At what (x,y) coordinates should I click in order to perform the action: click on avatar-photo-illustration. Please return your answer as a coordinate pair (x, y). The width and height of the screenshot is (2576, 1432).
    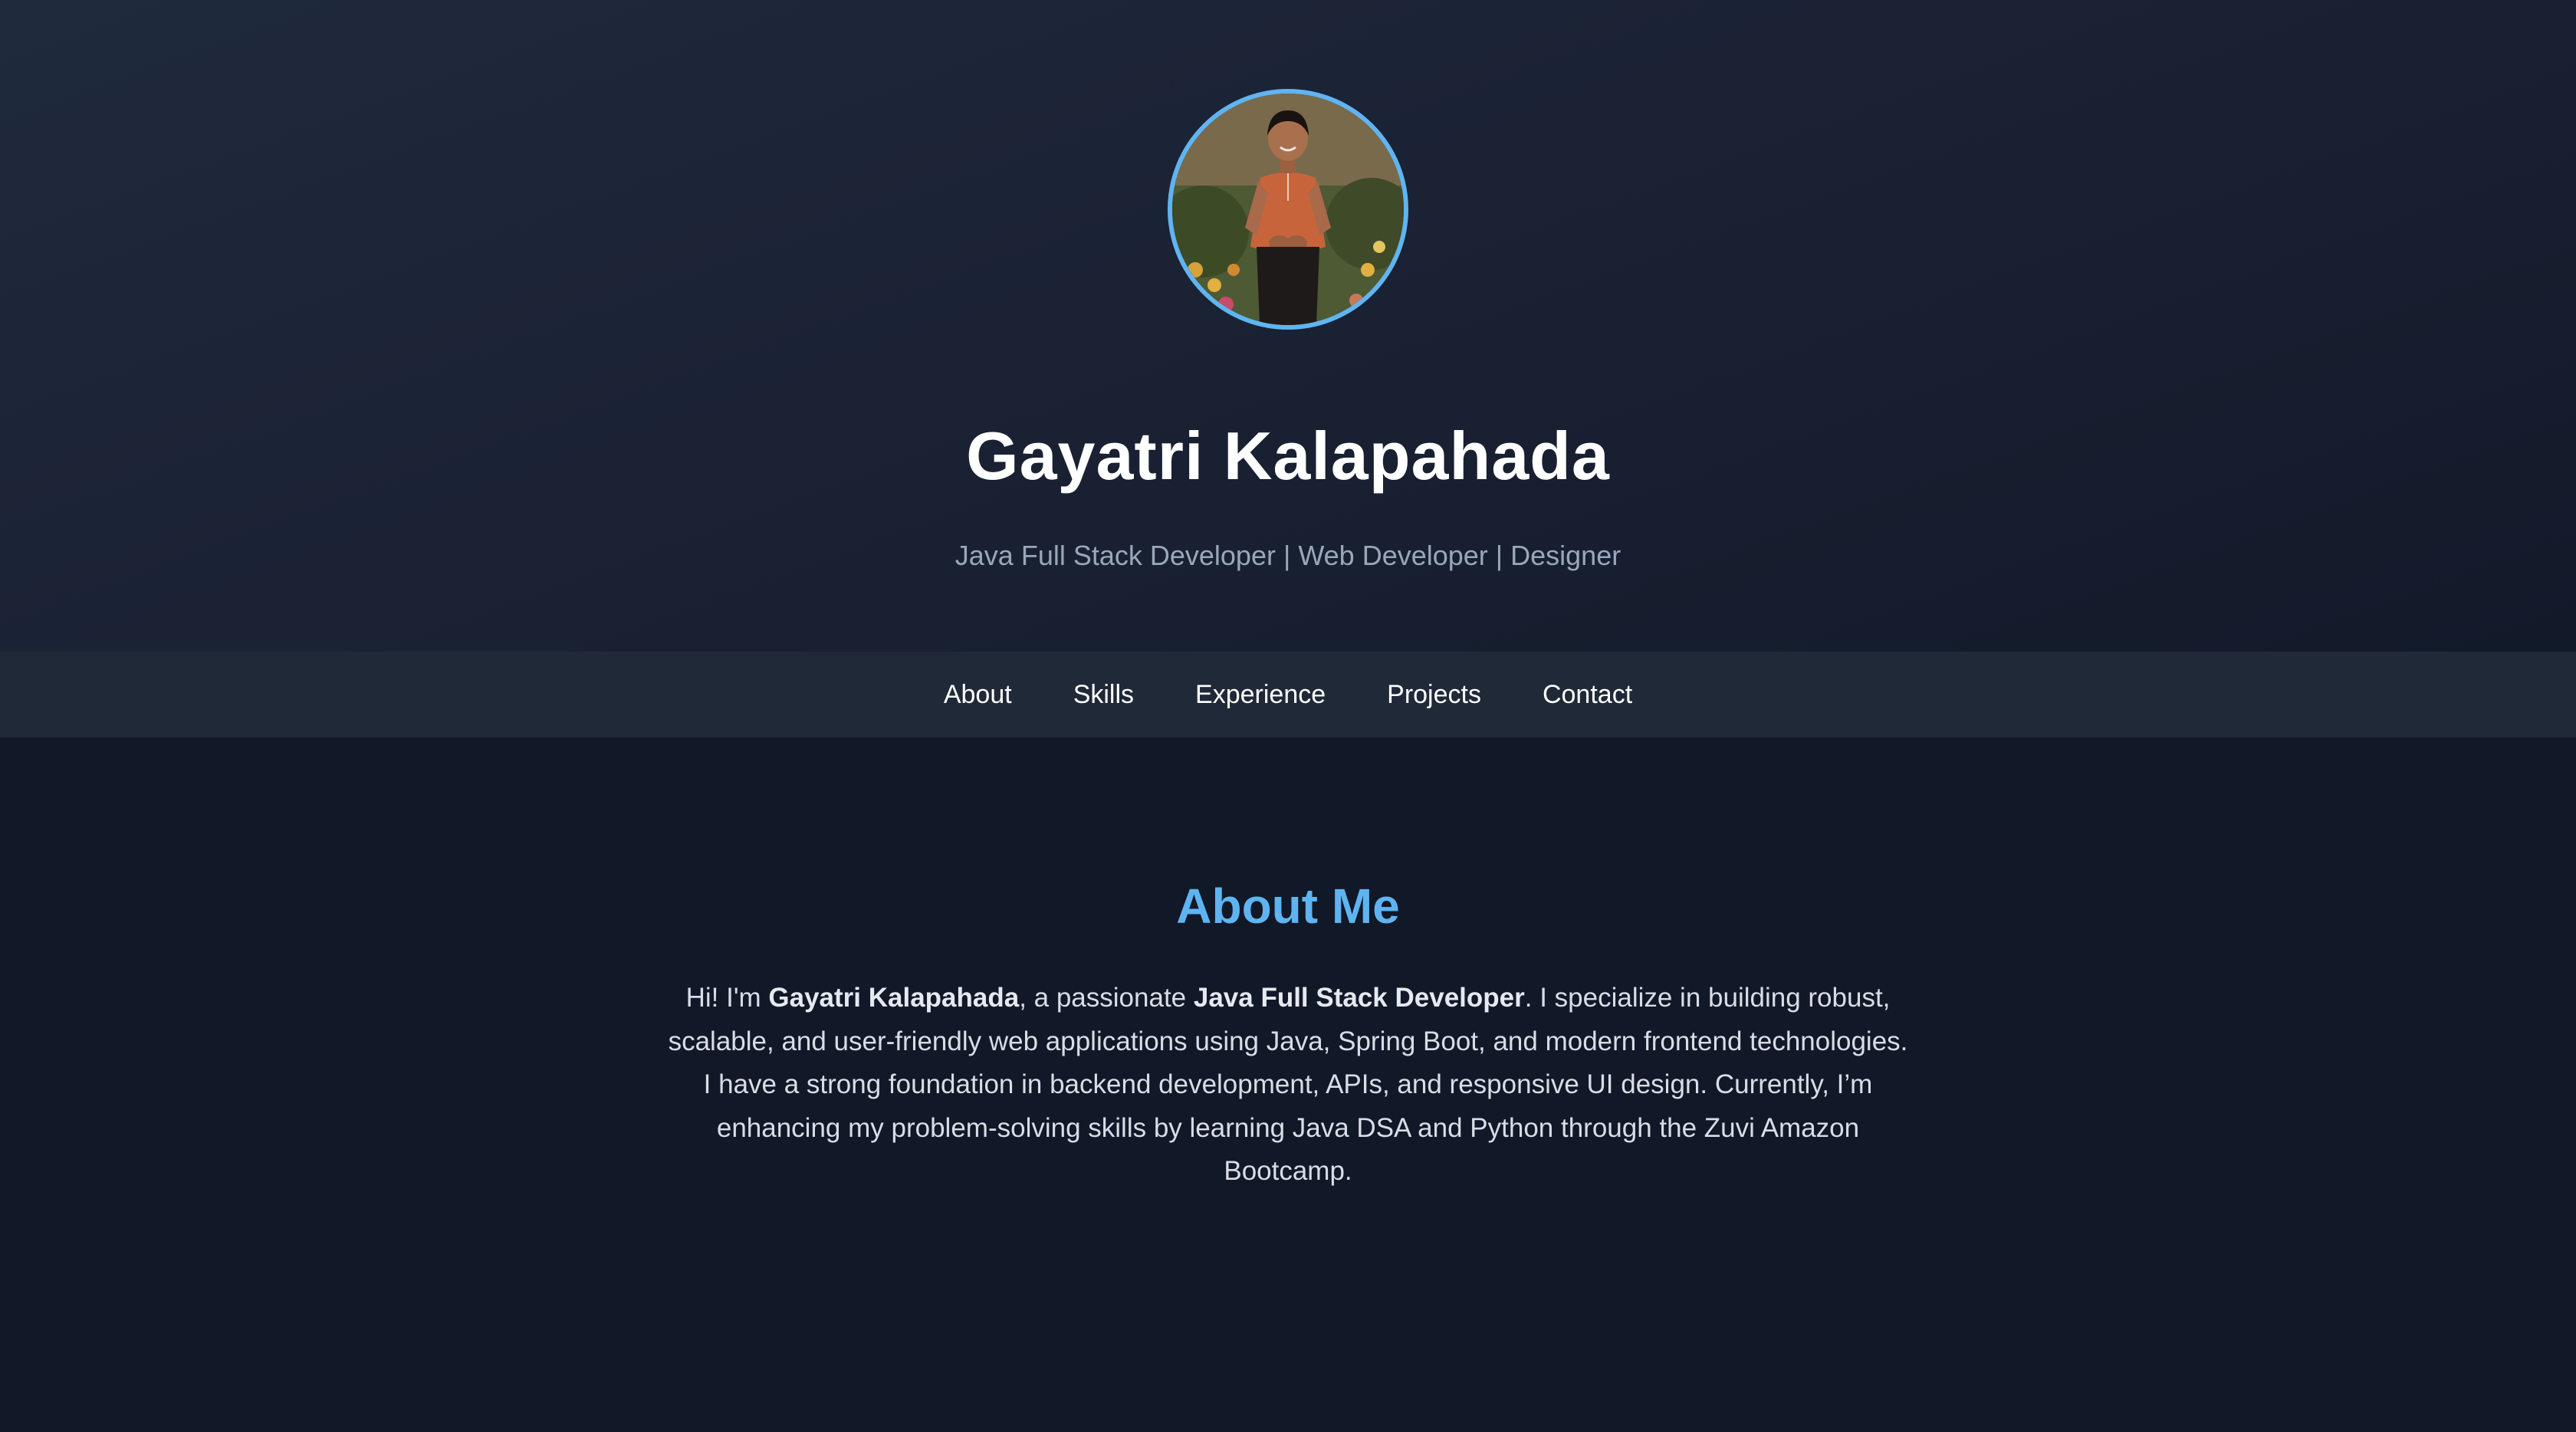
    Looking at the image, I should click on (1288, 209).